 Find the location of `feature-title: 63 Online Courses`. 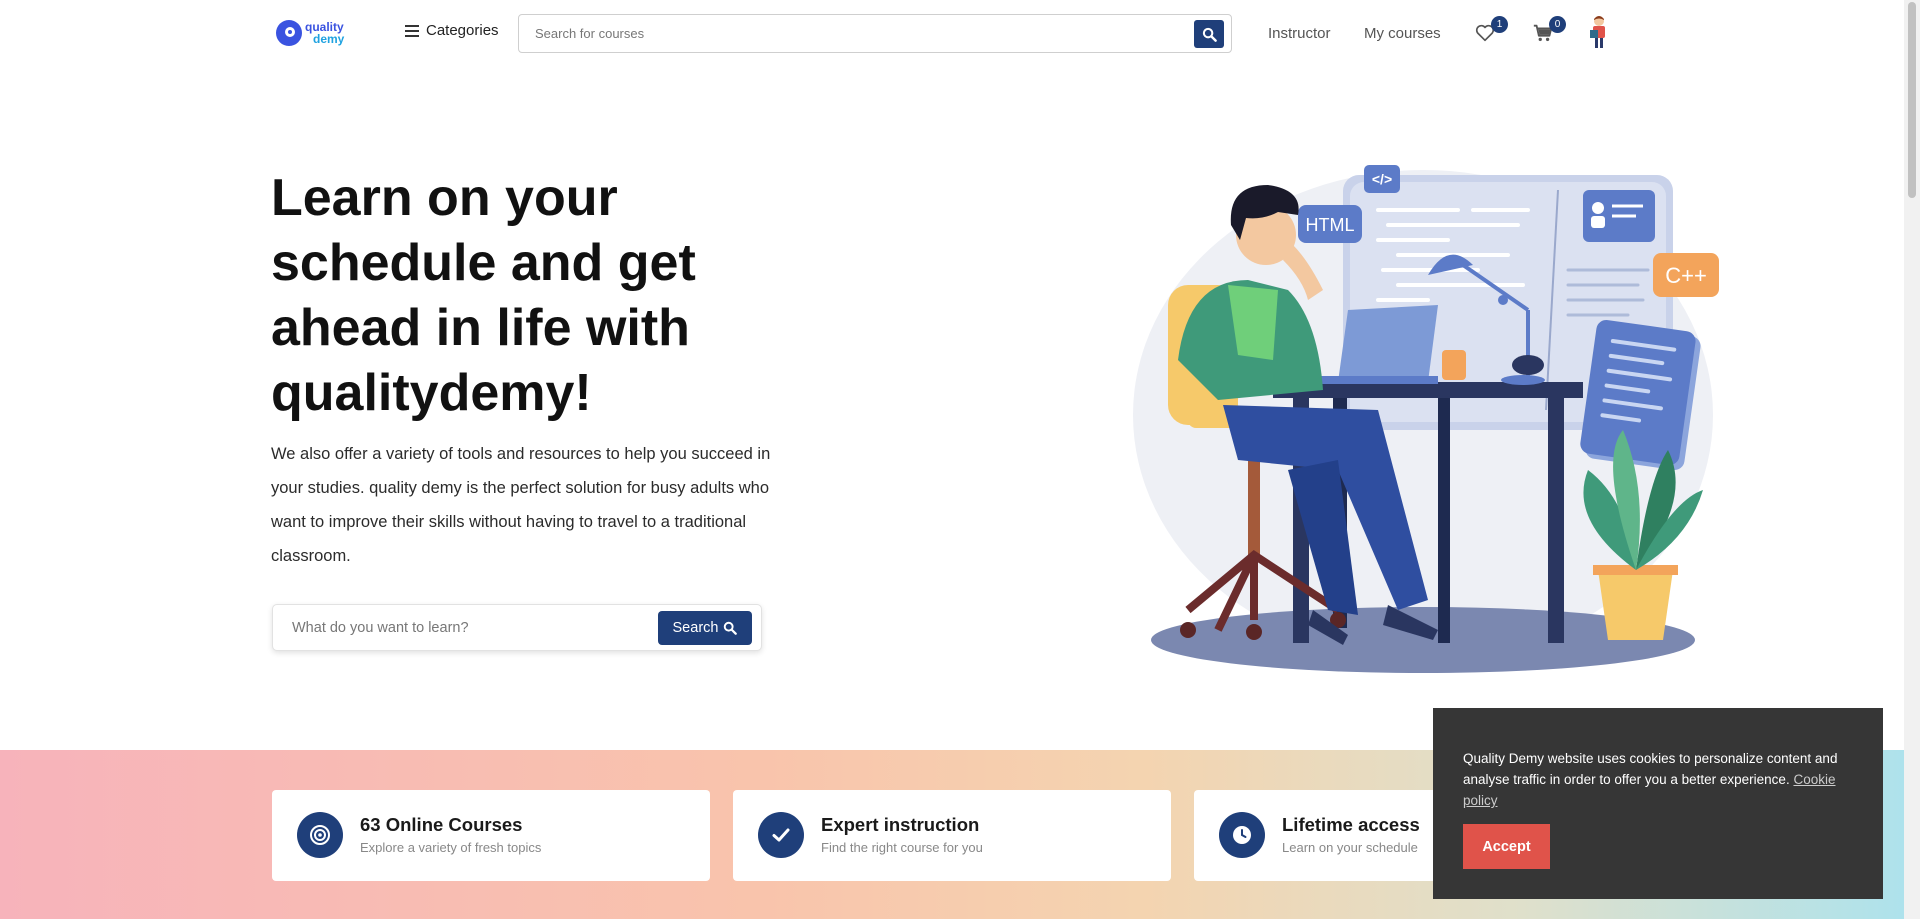

feature-title: 63 Online Courses is located at coordinates (441, 824).